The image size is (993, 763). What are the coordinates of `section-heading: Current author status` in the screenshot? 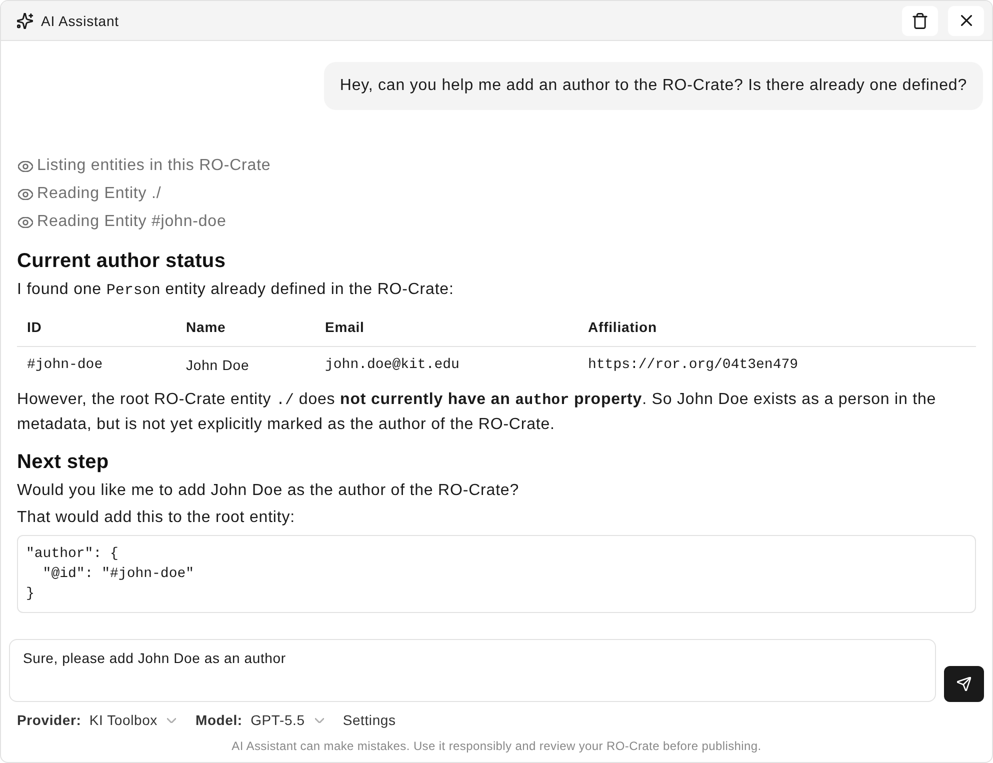 It's located at (122, 261).